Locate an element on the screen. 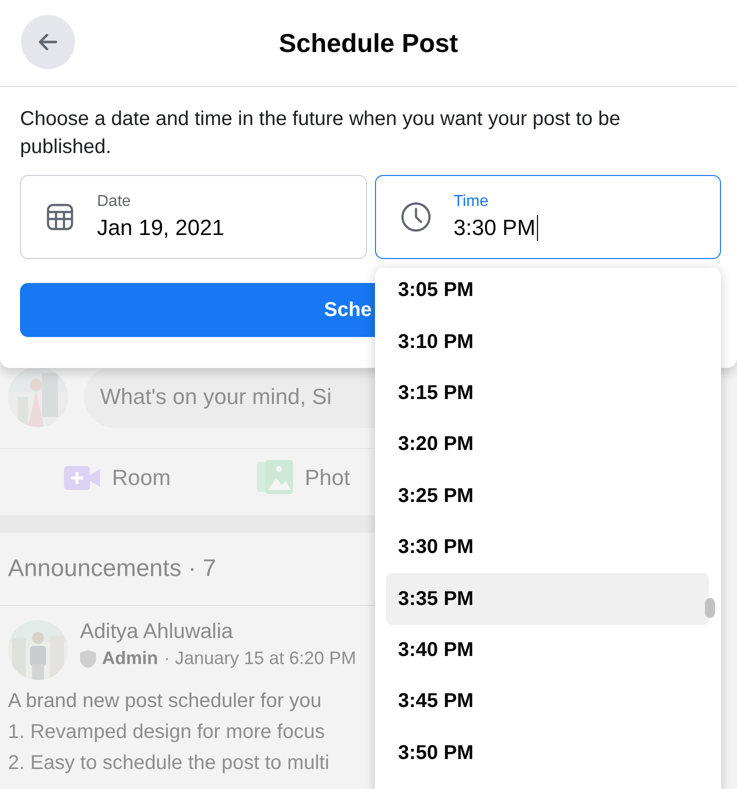 This screenshot has width=737, height=789. description-text: Choose a date and time in the future when you want your post to be published. is located at coordinates (321, 133).